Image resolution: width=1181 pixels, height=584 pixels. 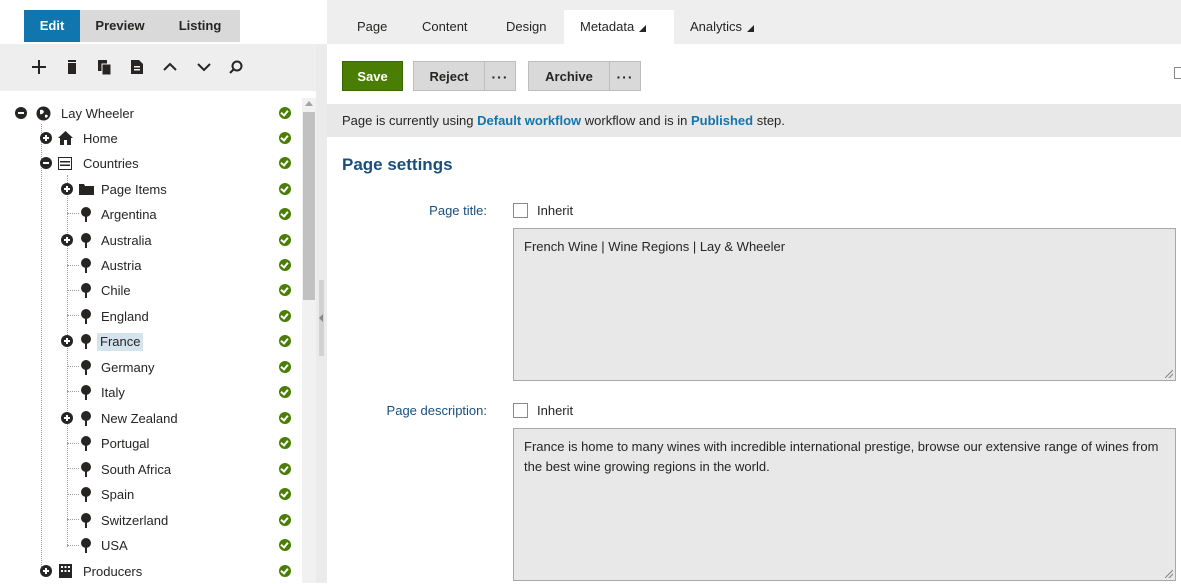 I want to click on tab-design: Design, so click(x=526, y=27).